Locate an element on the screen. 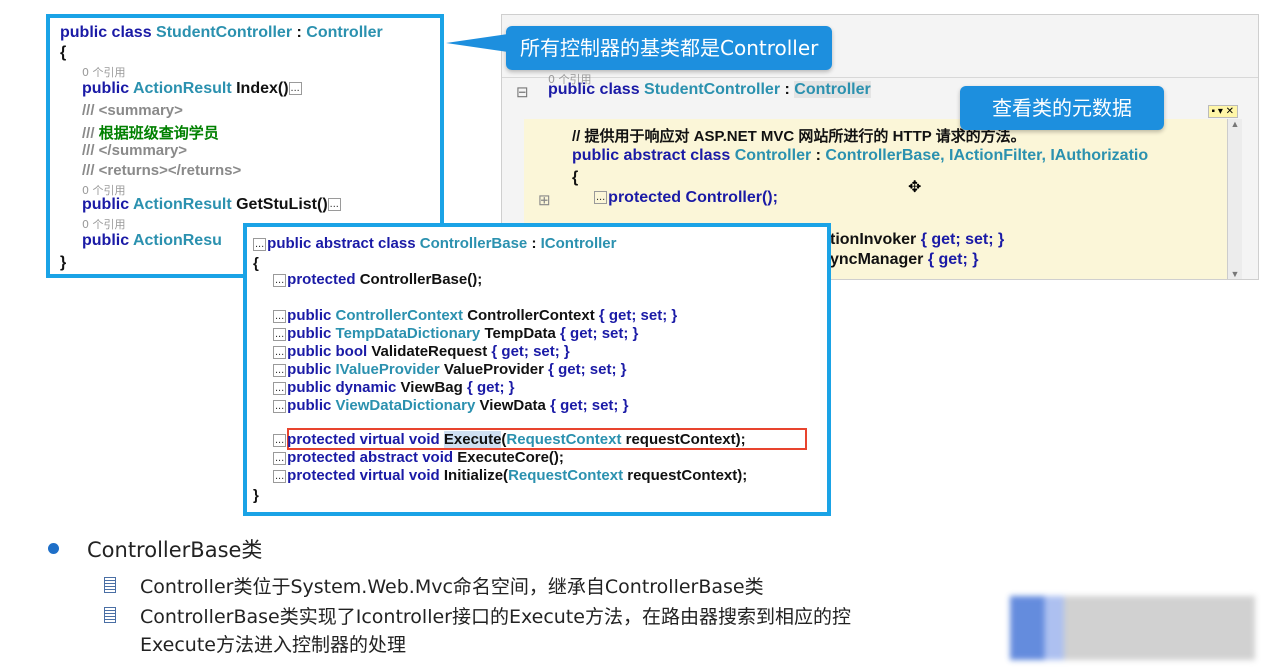 Image resolution: width=1263 pixels, height=669 pixels. metadata-callout: 查看类的元数据 is located at coordinates (1062, 108).